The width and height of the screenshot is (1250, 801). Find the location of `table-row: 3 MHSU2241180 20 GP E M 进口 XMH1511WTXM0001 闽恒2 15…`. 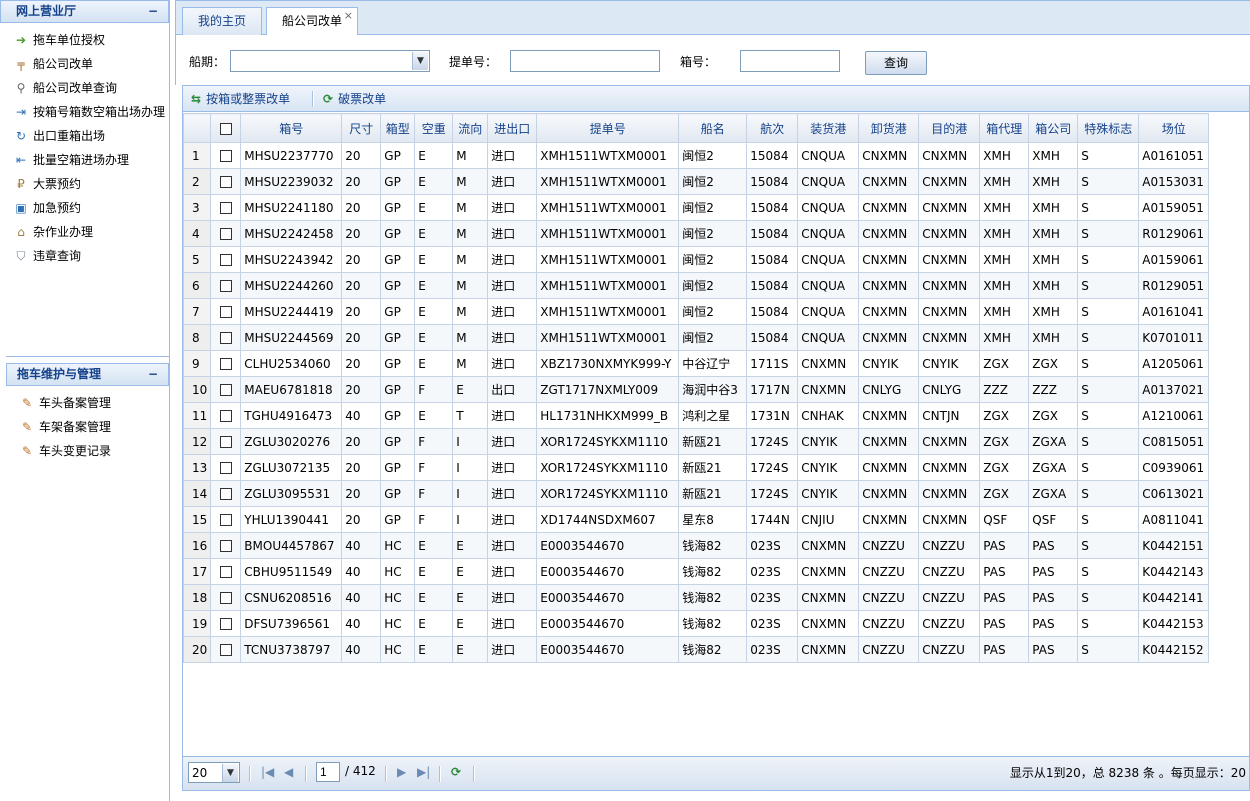

table-row: 3 MHSU2241180 20 GP E M 进口 XMH1511WTXM0001 闽恒2 15… is located at coordinates (696, 207).